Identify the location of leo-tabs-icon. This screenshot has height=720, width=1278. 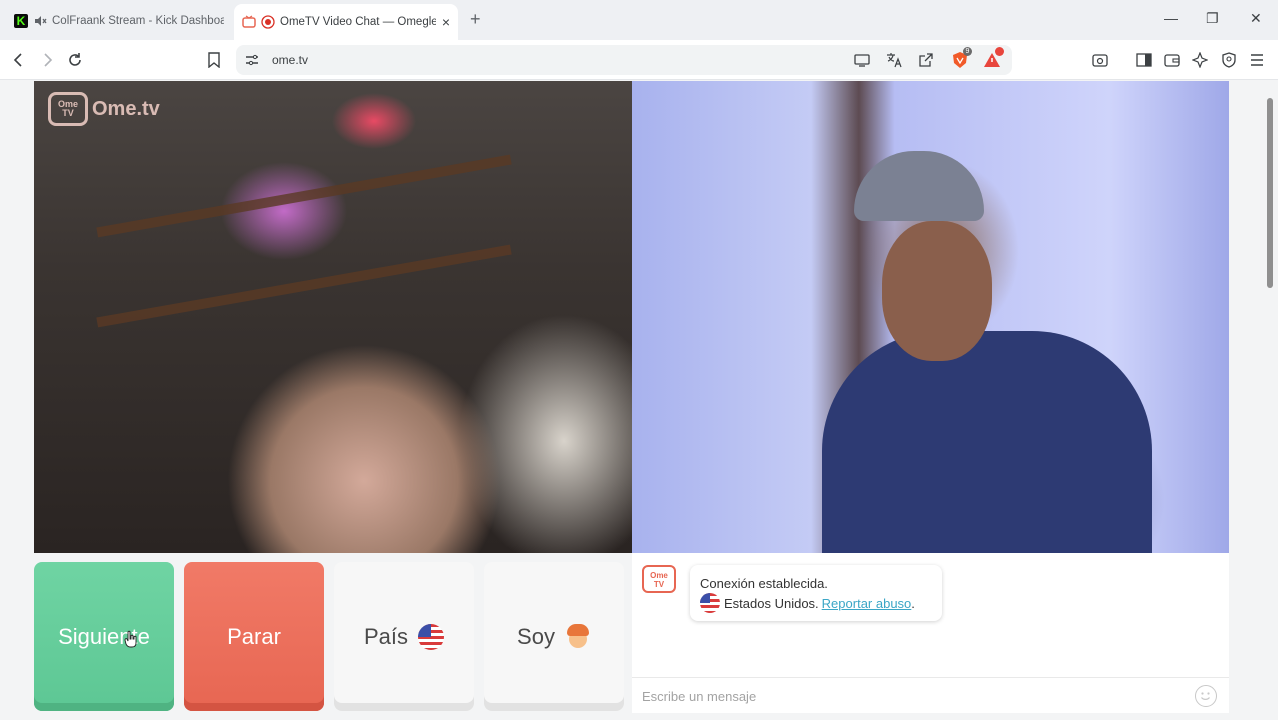
(1100, 60).